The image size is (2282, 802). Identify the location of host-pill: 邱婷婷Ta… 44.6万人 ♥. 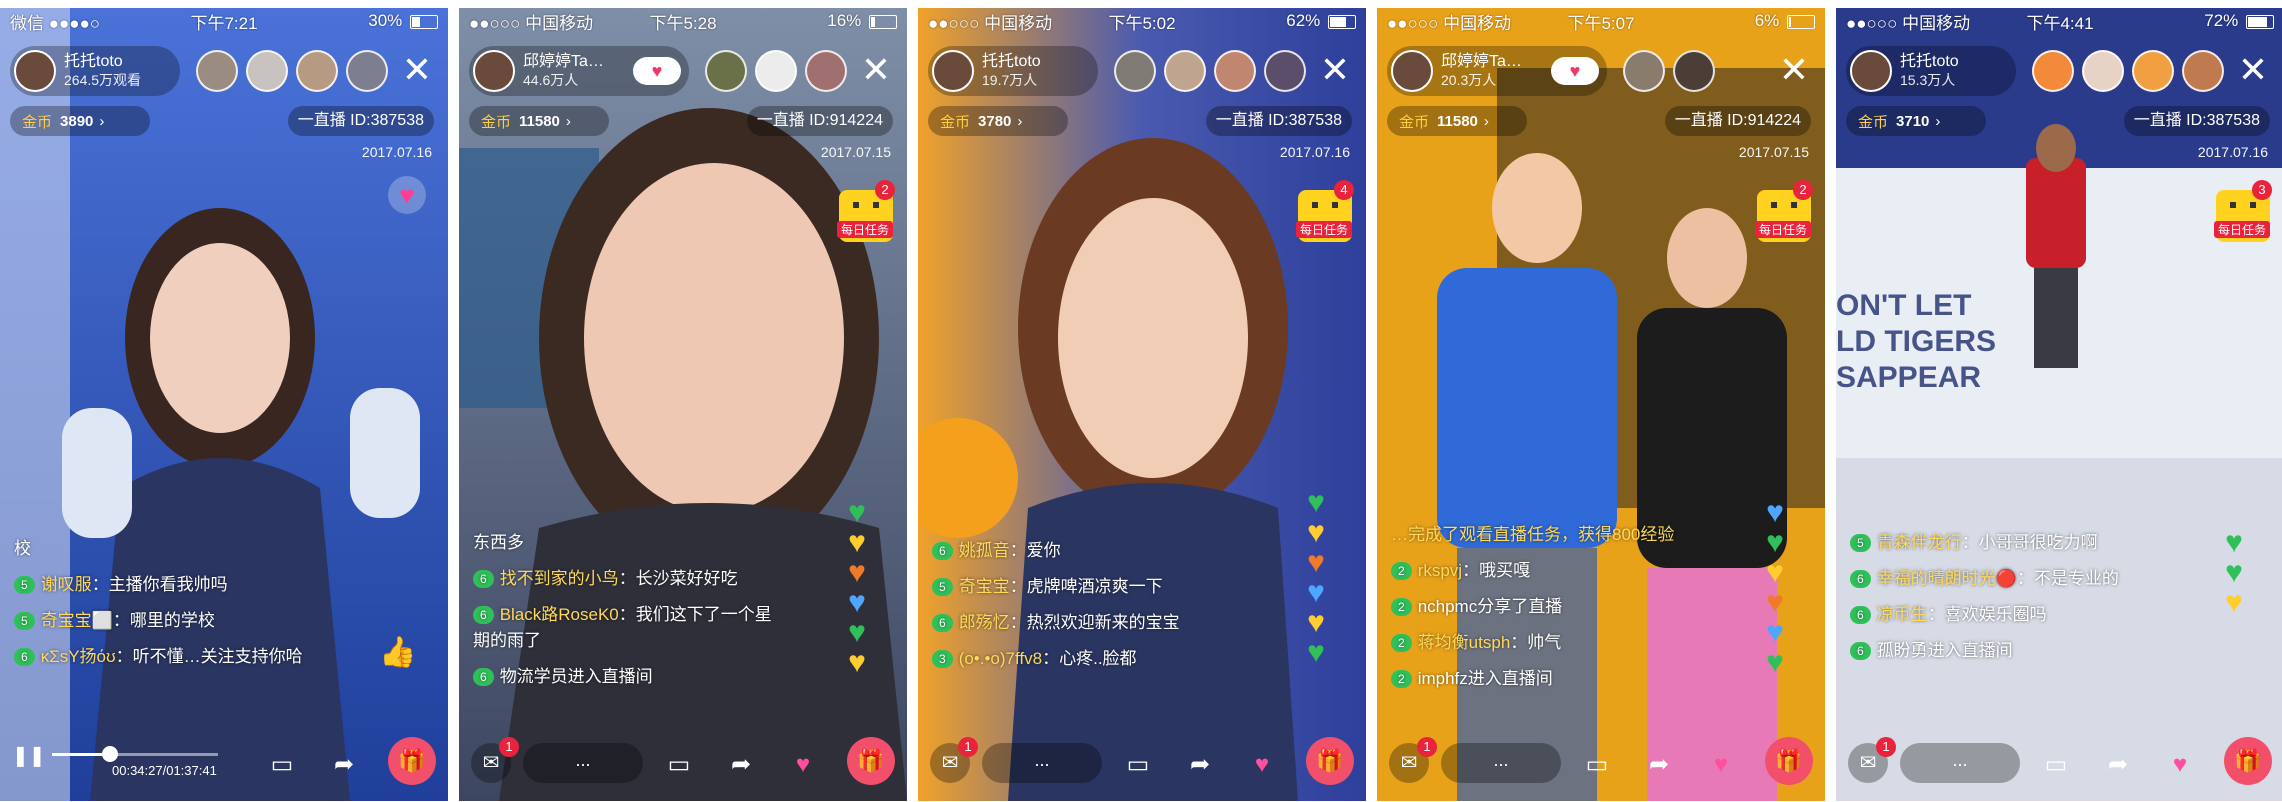
(579, 71).